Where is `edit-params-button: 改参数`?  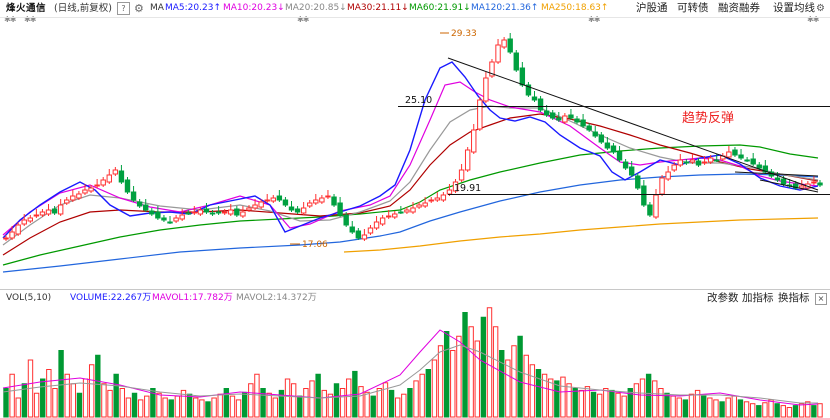
edit-params-button: 改参数 is located at coordinates (723, 298).